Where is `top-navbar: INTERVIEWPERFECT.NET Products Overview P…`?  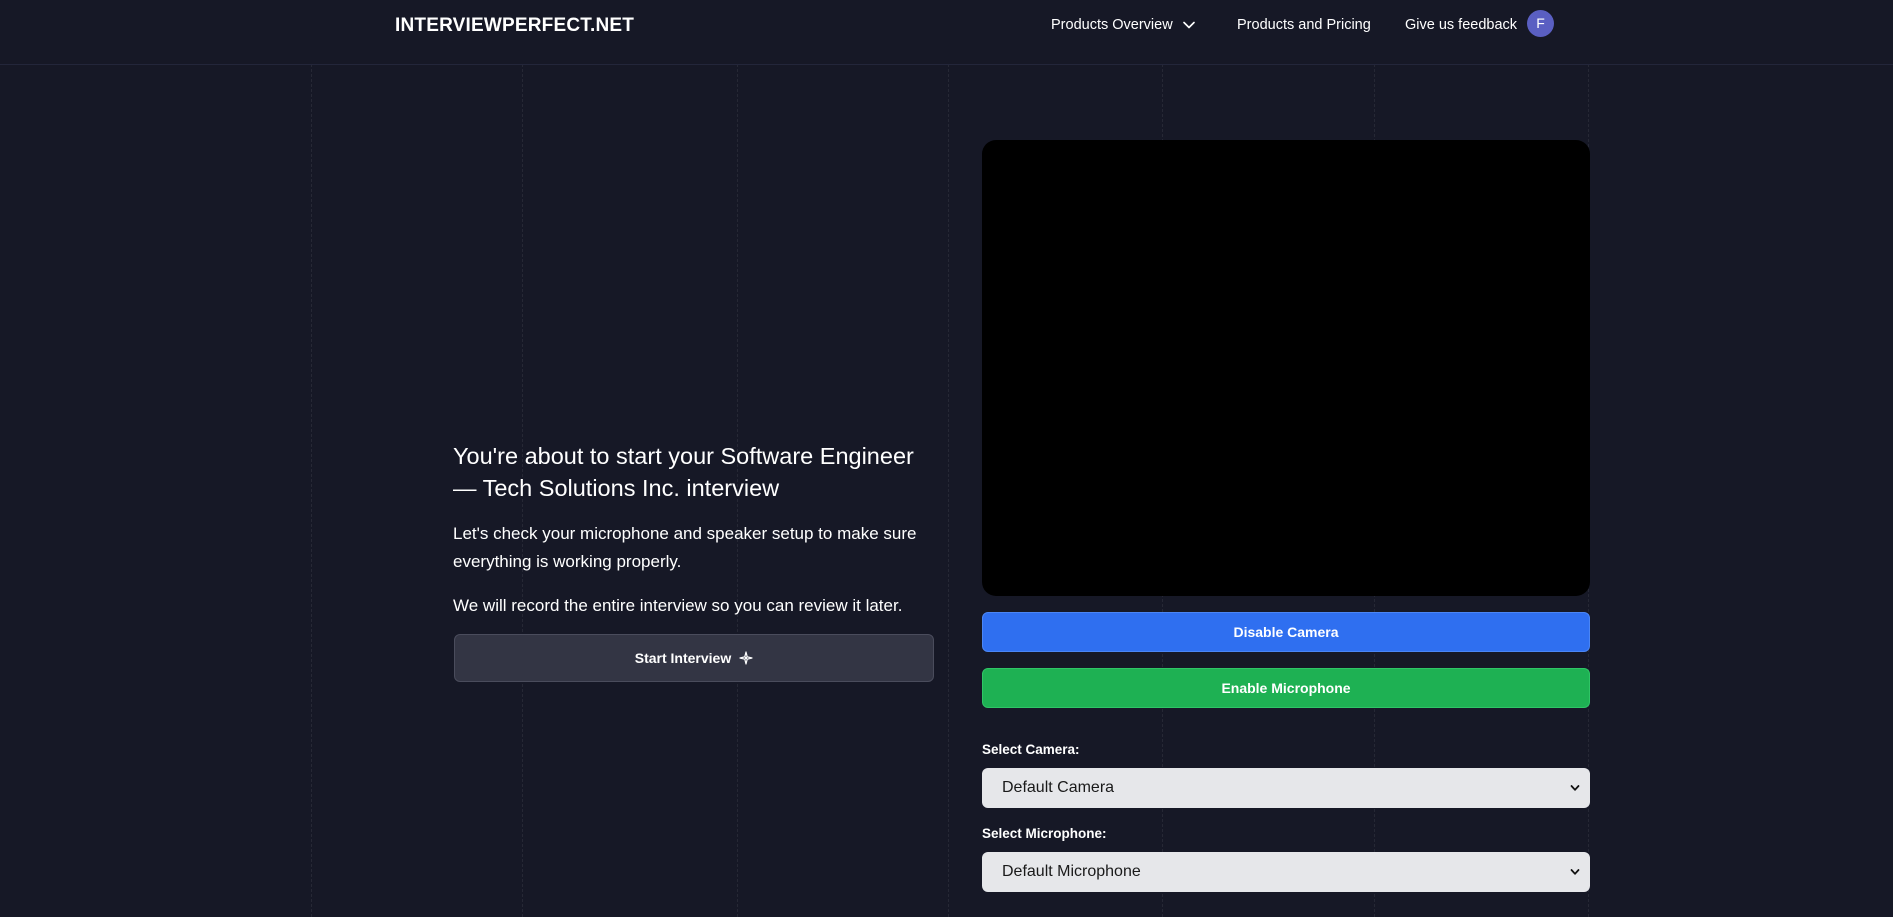
top-navbar: INTERVIEWPERFECT.NET Products Overview P… is located at coordinates (946, 32).